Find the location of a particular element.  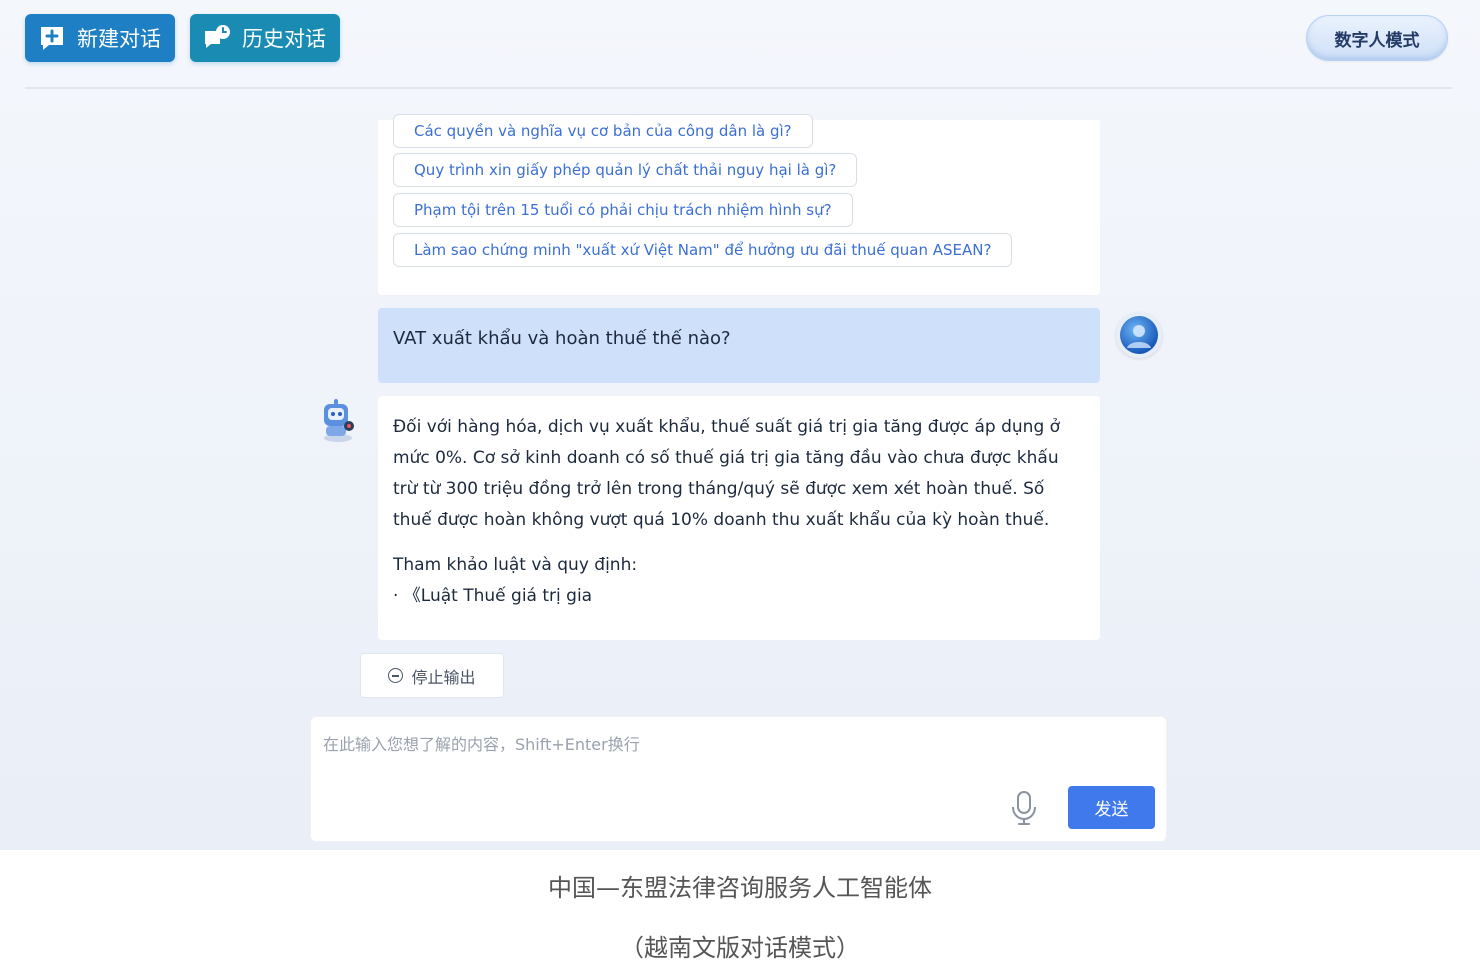

robot-icon is located at coordinates (339, 420).